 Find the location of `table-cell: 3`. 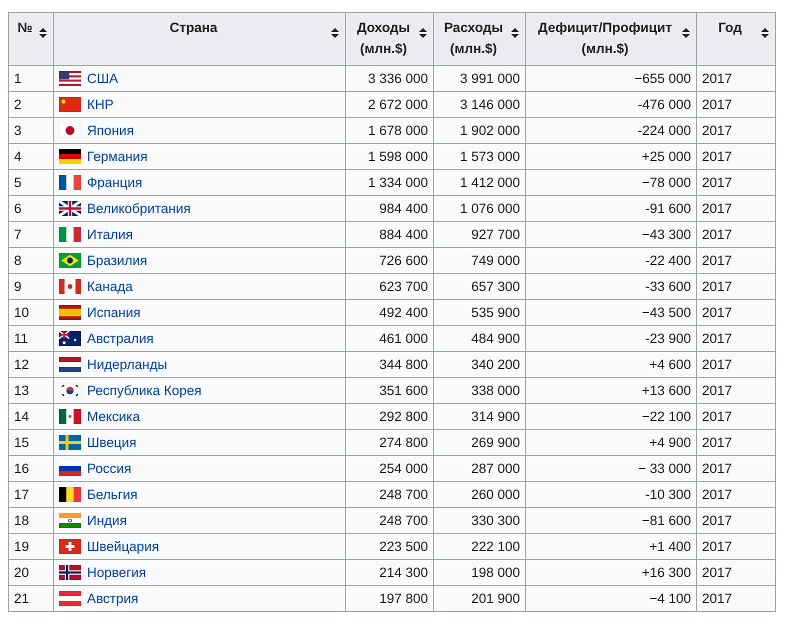

table-cell: 3 is located at coordinates (18, 130).